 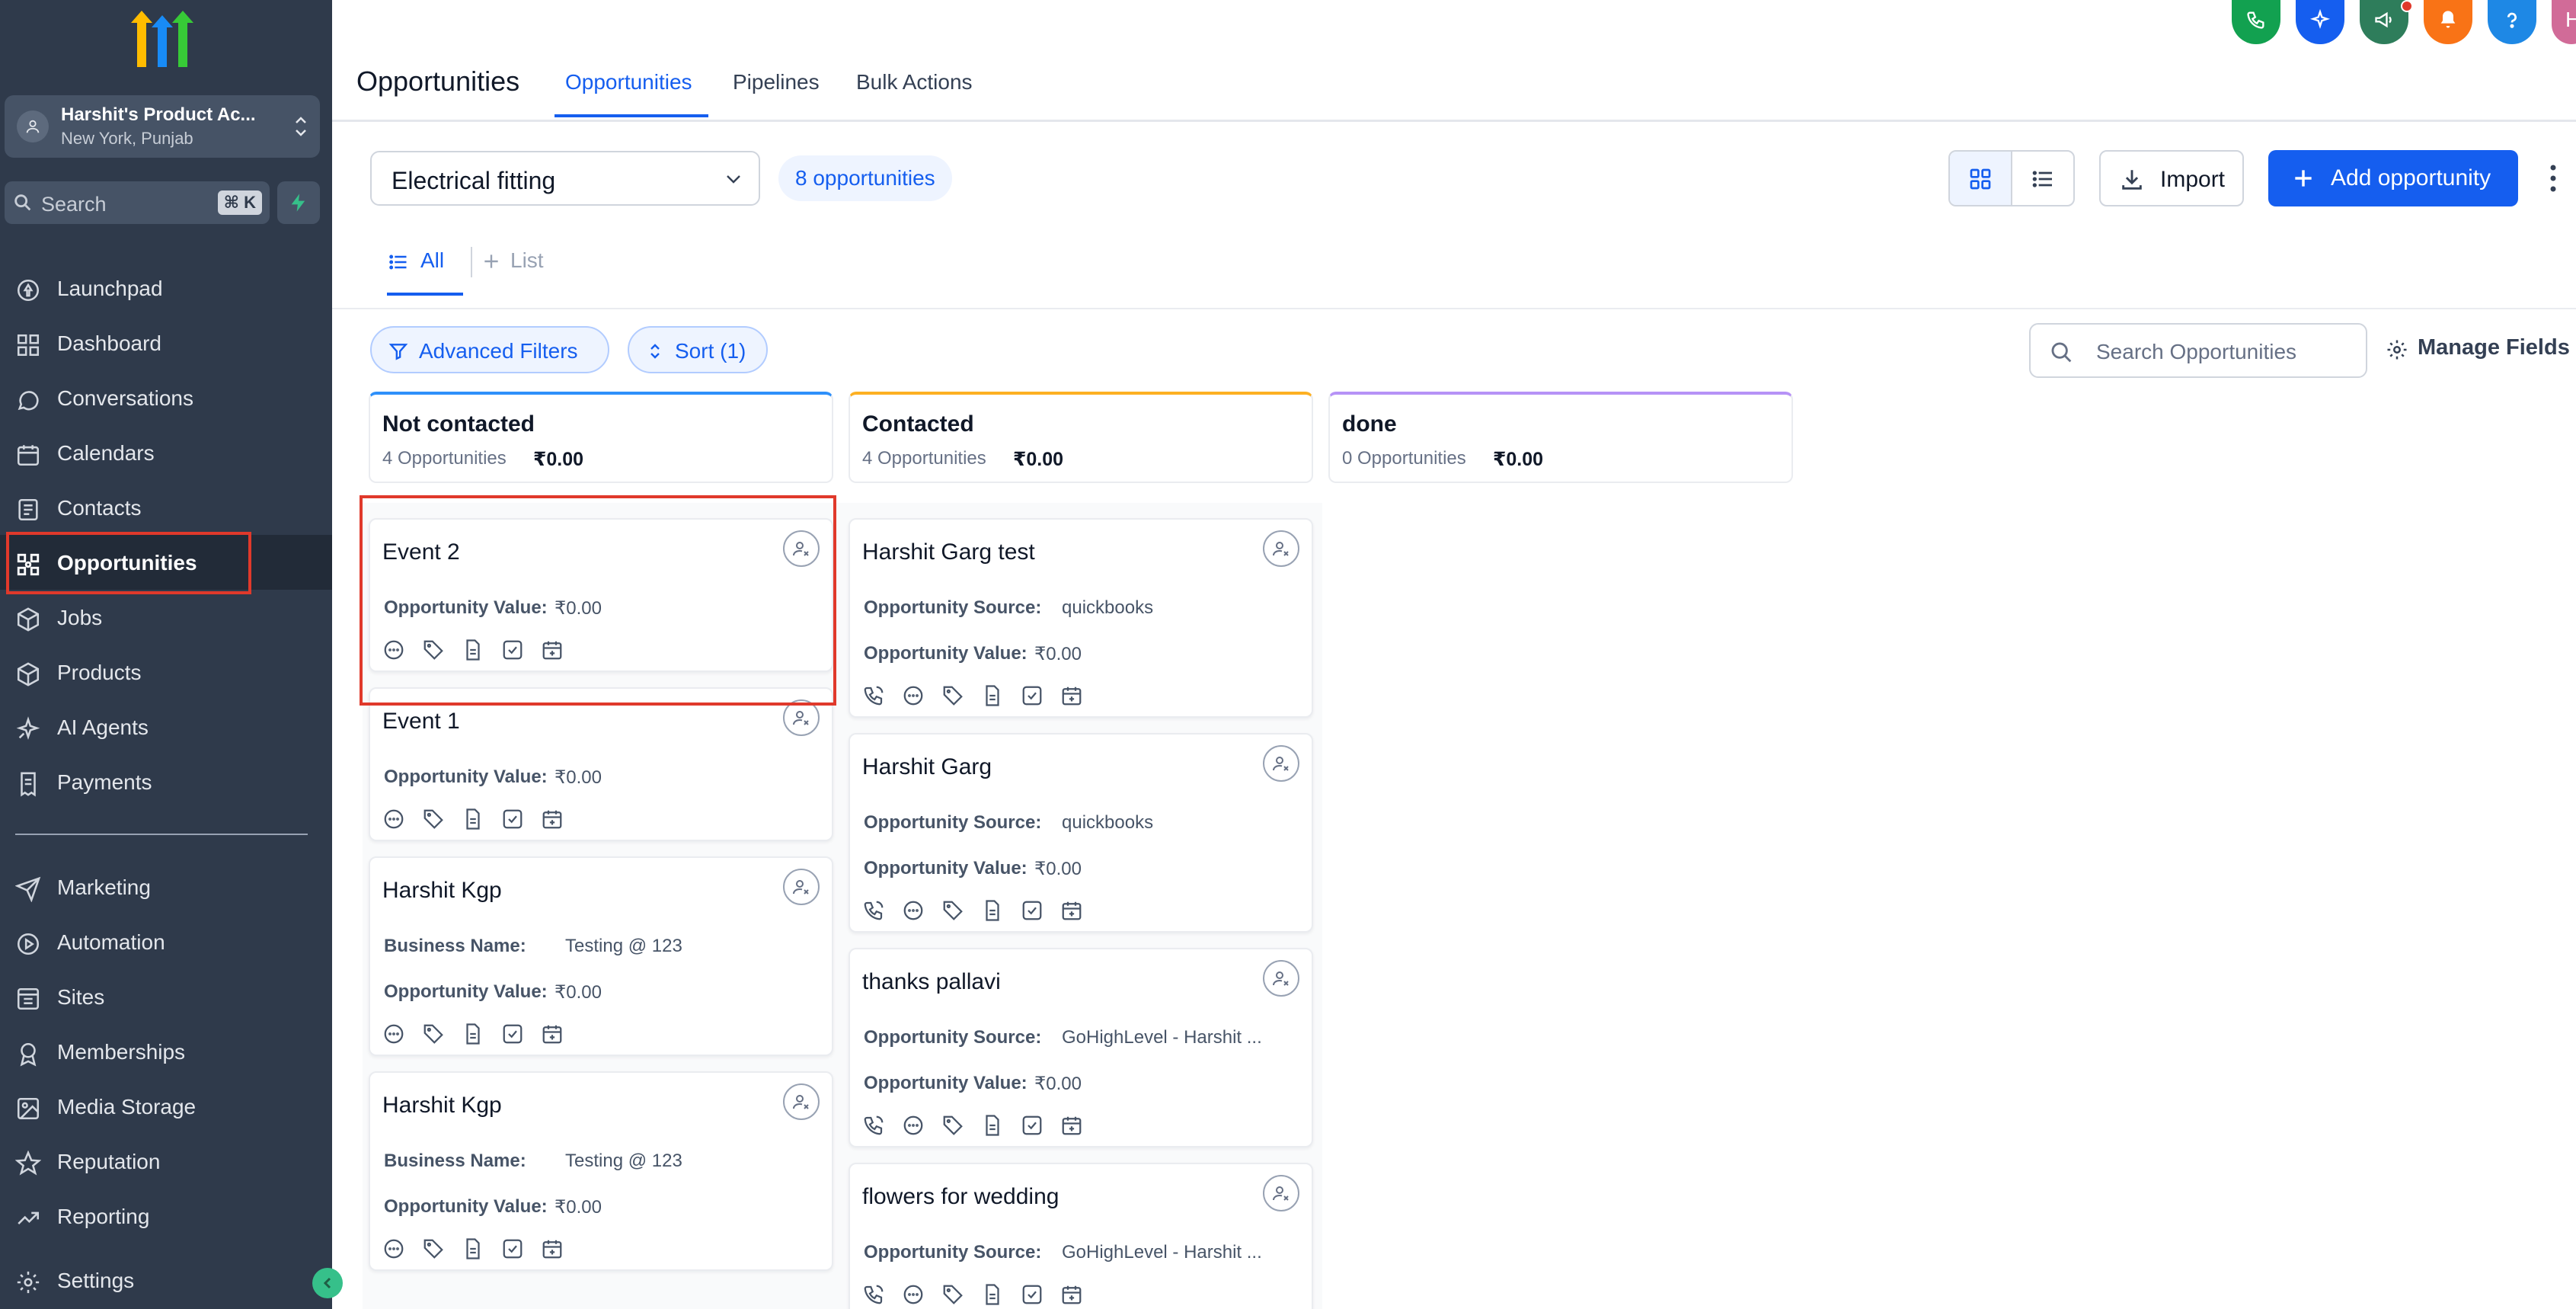 I want to click on sidebar-search: Search ⌘ K, so click(x=137, y=202).